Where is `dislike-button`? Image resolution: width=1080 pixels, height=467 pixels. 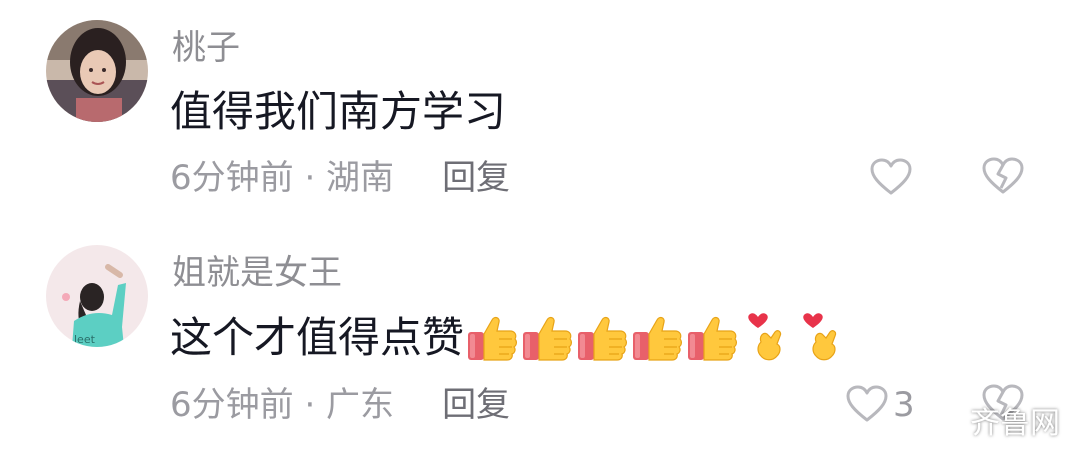 dislike-button is located at coordinates (1004, 177).